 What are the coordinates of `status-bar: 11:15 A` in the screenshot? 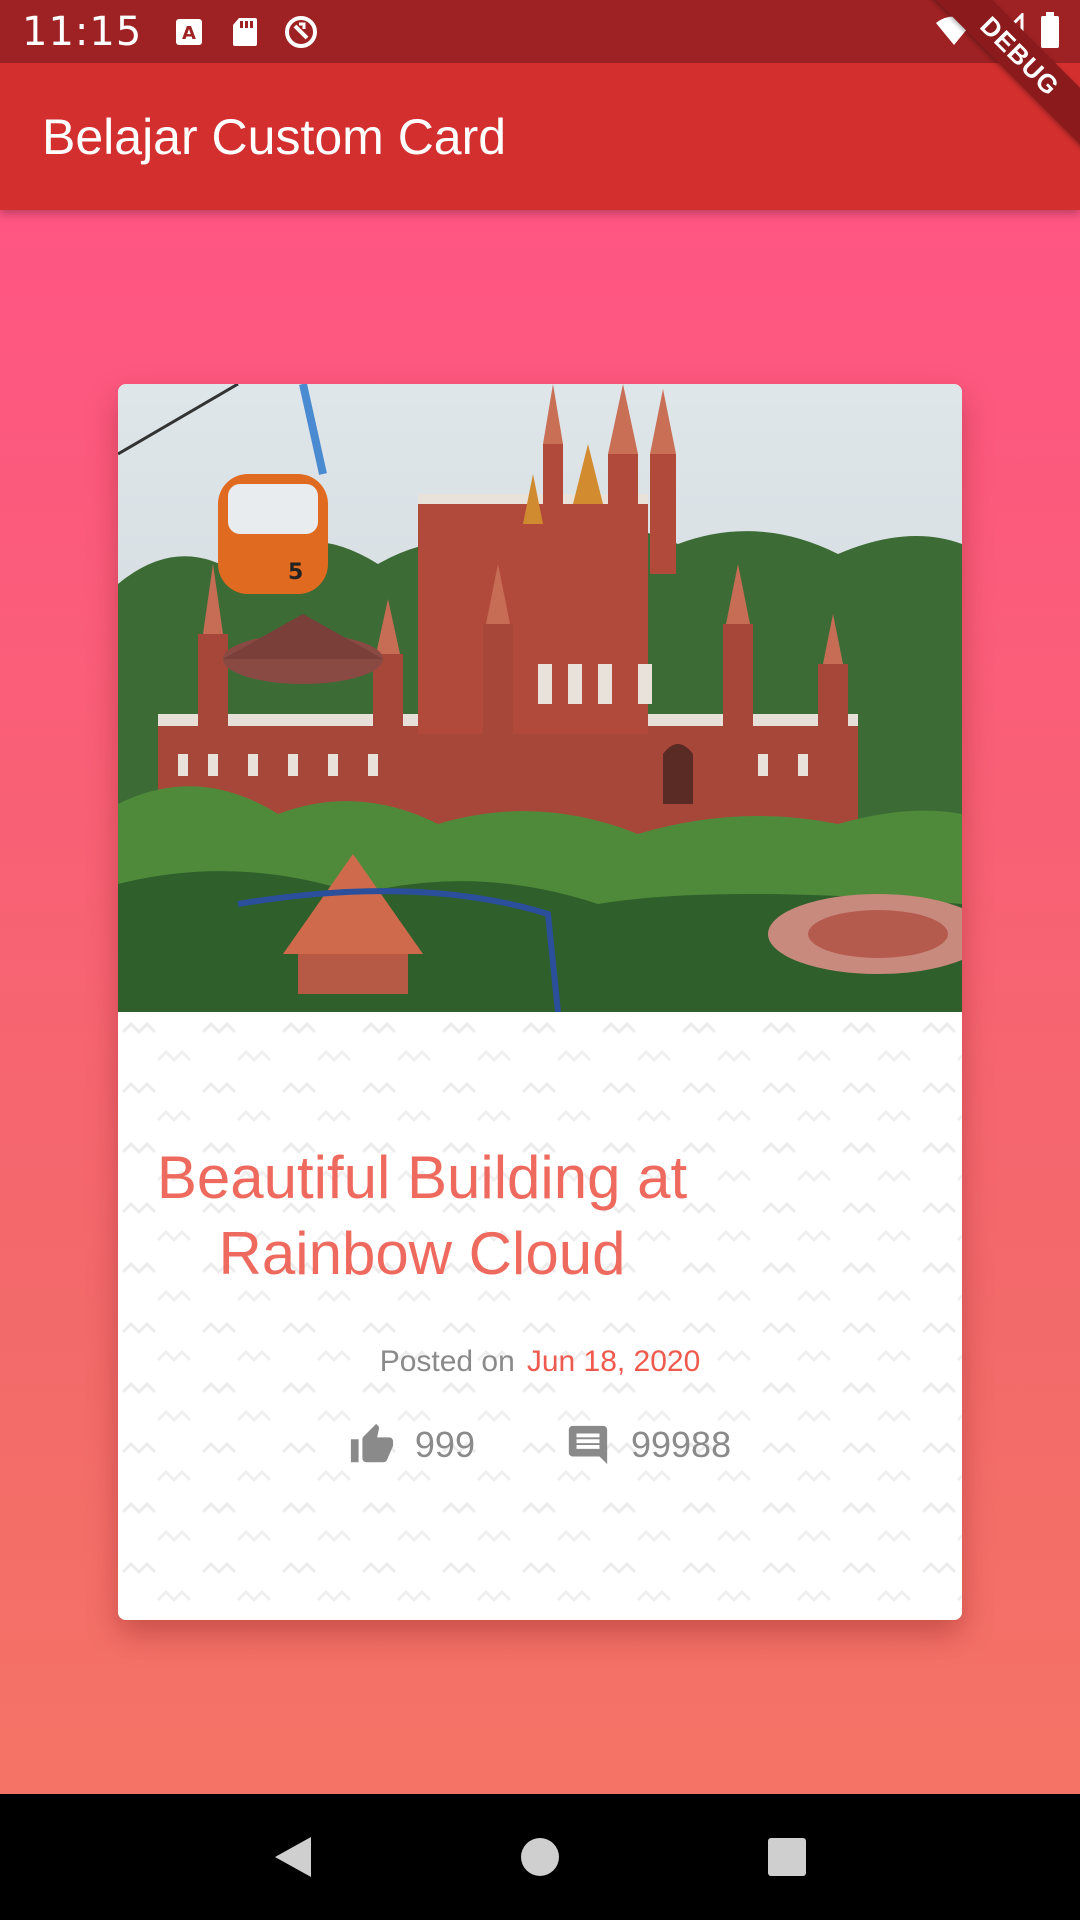 It's located at (540, 31).